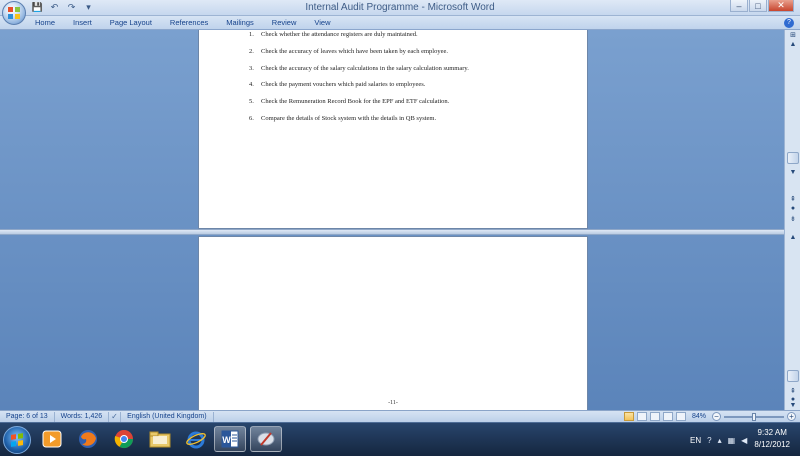 Image resolution: width=800 pixels, height=456 pixels. I want to click on close-button: ✕, so click(781, 6).